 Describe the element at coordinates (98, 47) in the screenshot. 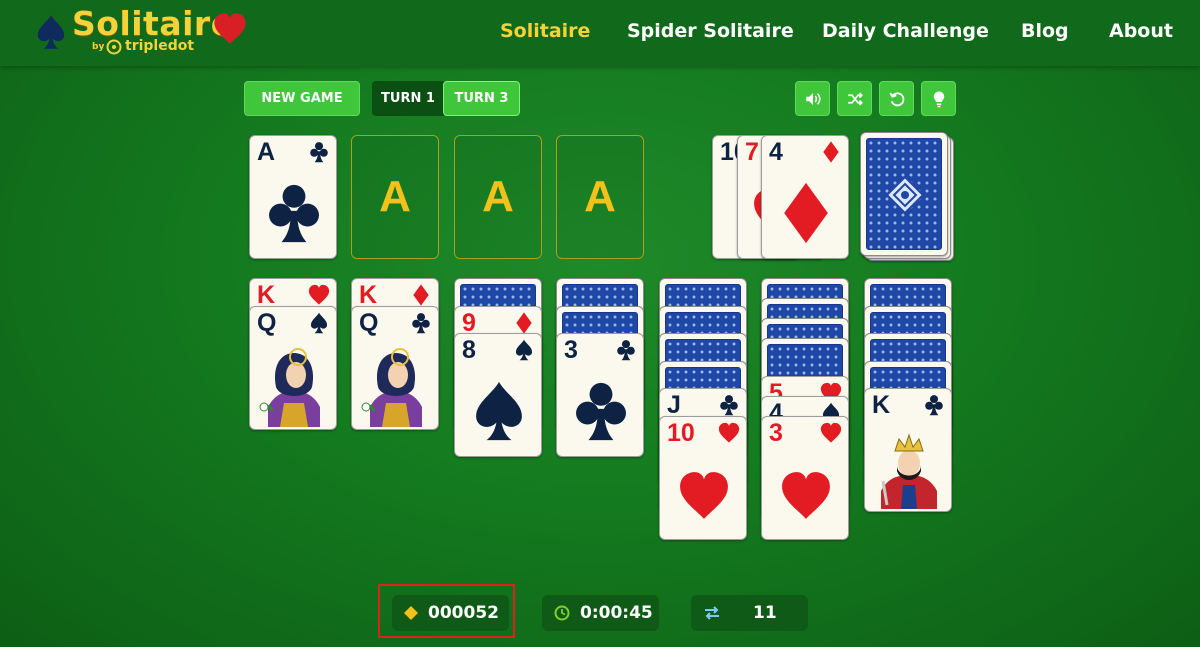

I see `logo-by-text: by` at that location.